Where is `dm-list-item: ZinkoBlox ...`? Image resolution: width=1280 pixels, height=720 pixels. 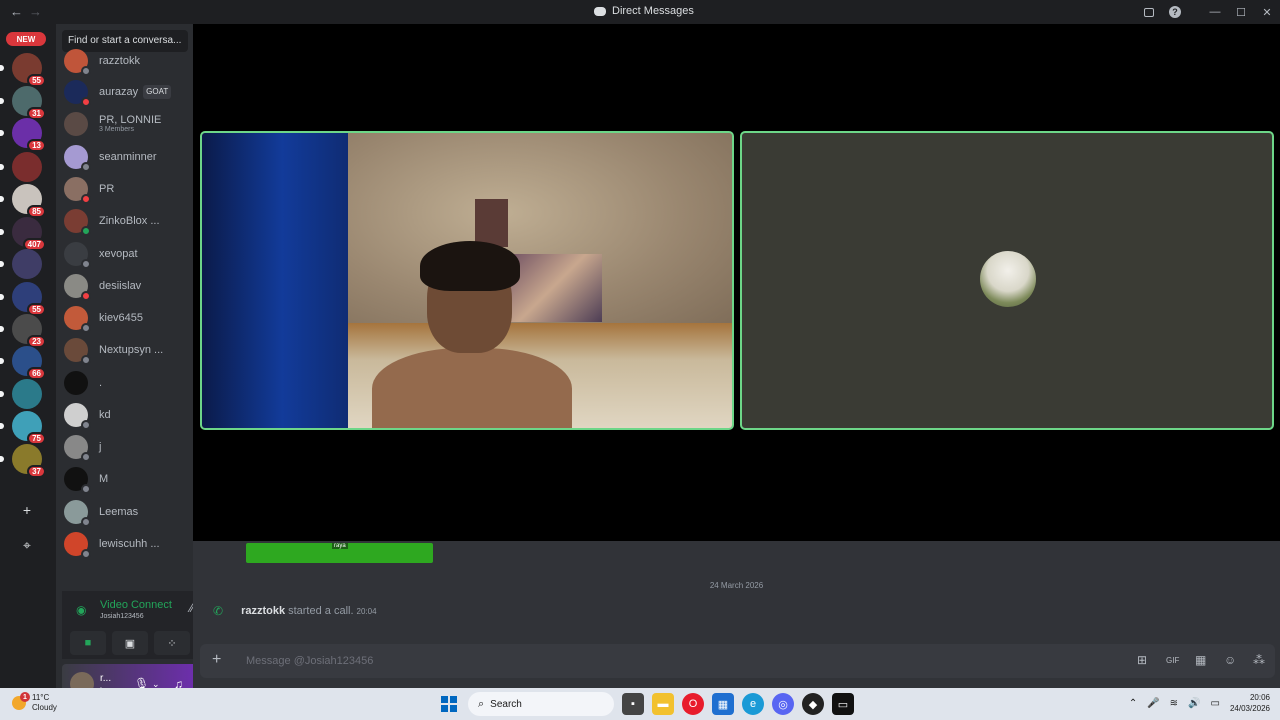 dm-list-item: ZinkoBlox ... is located at coordinates (125, 221).